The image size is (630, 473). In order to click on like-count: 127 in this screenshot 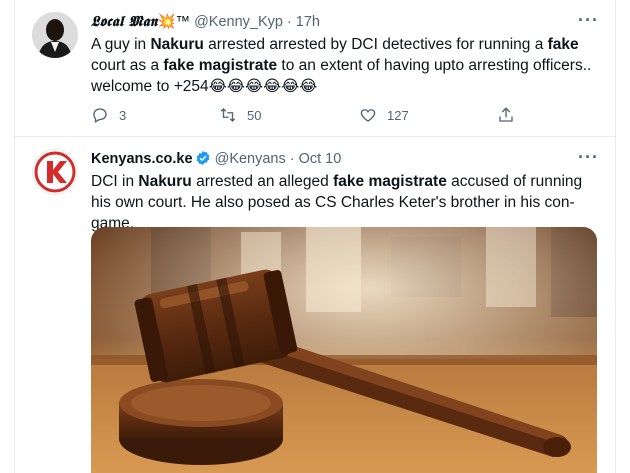, I will do `click(398, 115)`.